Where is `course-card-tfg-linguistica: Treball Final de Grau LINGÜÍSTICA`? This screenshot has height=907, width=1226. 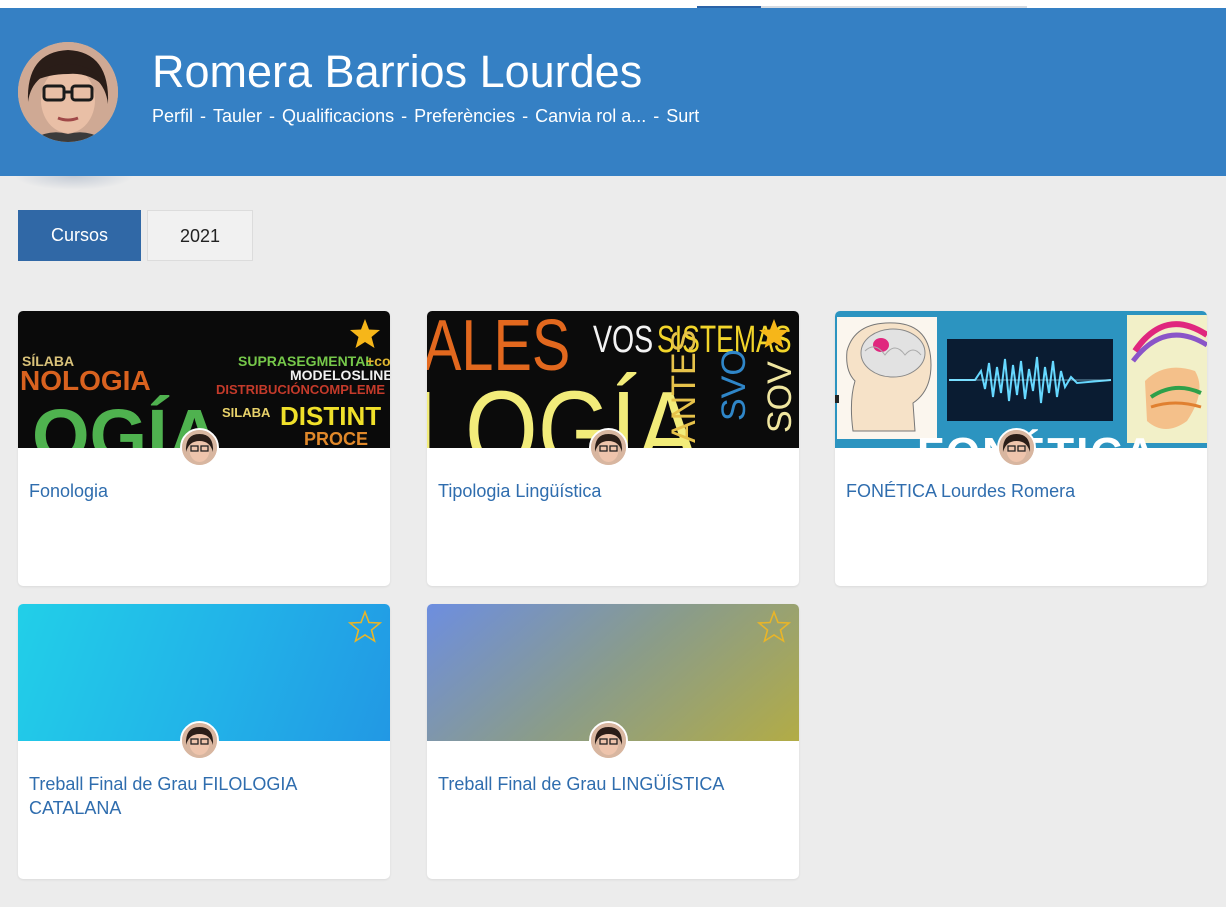 course-card-tfg-linguistica: Treball Final de Grau LINGÜÍSTICA is located at coordinates (613, 741).